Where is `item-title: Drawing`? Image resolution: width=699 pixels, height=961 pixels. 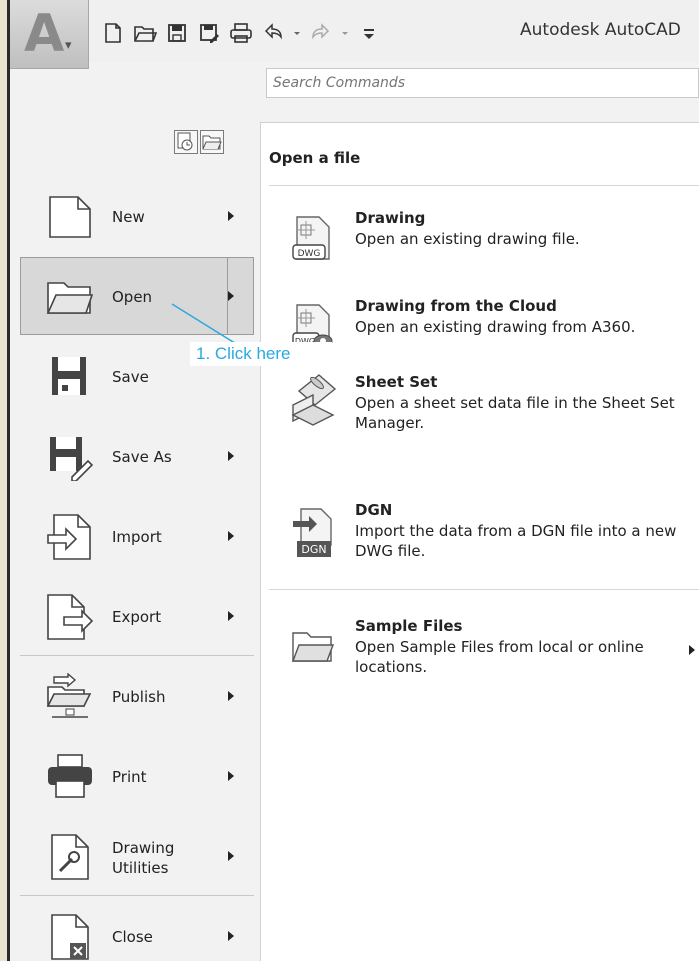
item-title: Drawing is located at coordinates (390, 218).